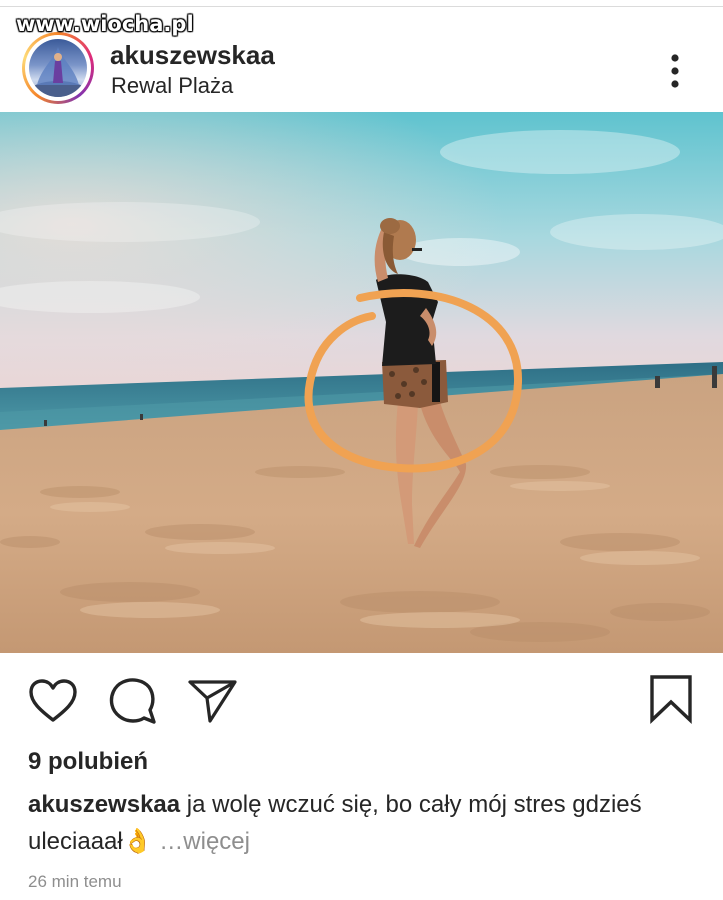  I want to click on avatar-image, so click(58, 68).